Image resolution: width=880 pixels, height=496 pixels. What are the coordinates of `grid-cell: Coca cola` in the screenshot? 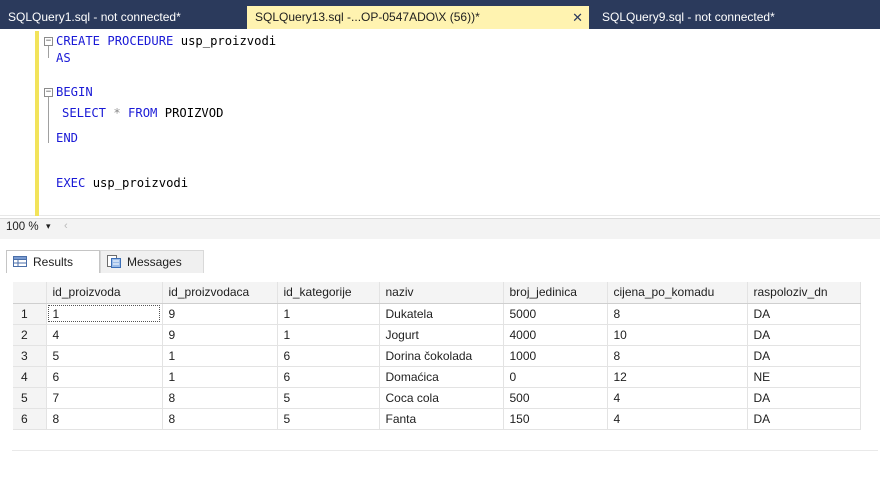 It's located at (441, 398).